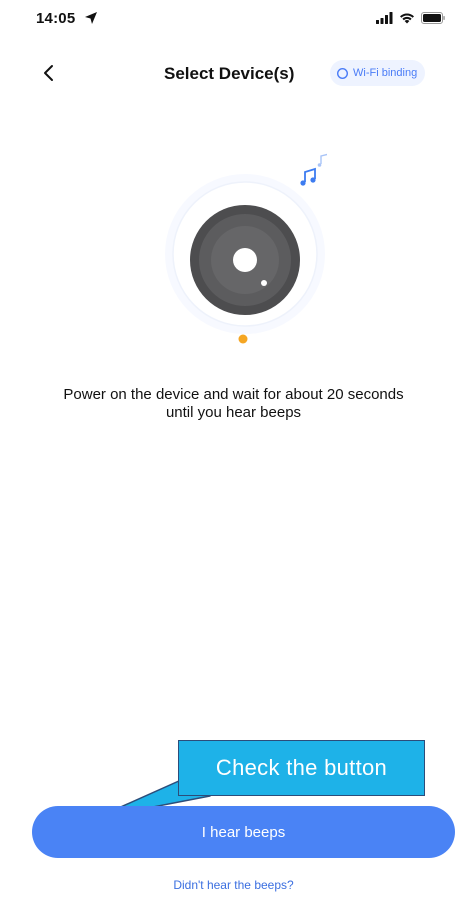 The image size is (467, 899). I want to click on page-title: Select Device(s), so click(229, 73).